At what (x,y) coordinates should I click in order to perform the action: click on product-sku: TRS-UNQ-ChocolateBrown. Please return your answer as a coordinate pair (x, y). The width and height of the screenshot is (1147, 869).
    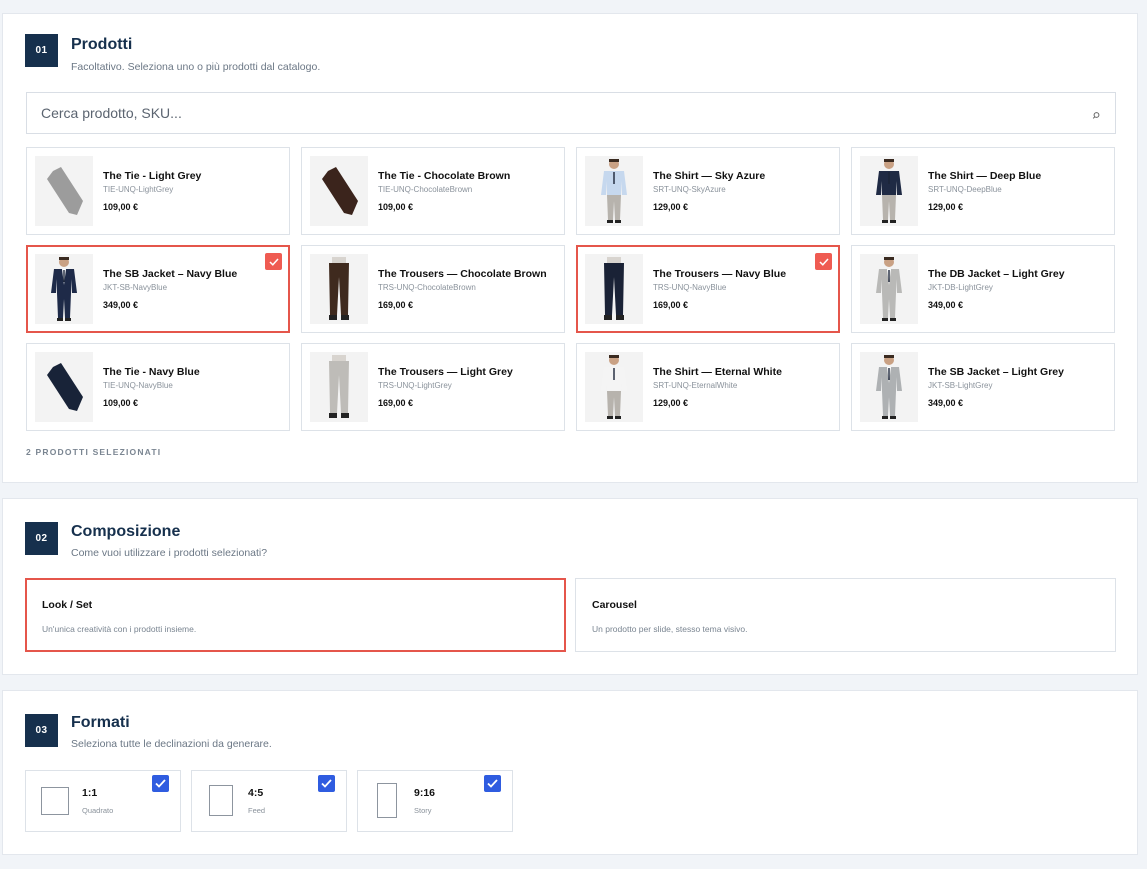
    Looking at the image, I should click on (427, 287).